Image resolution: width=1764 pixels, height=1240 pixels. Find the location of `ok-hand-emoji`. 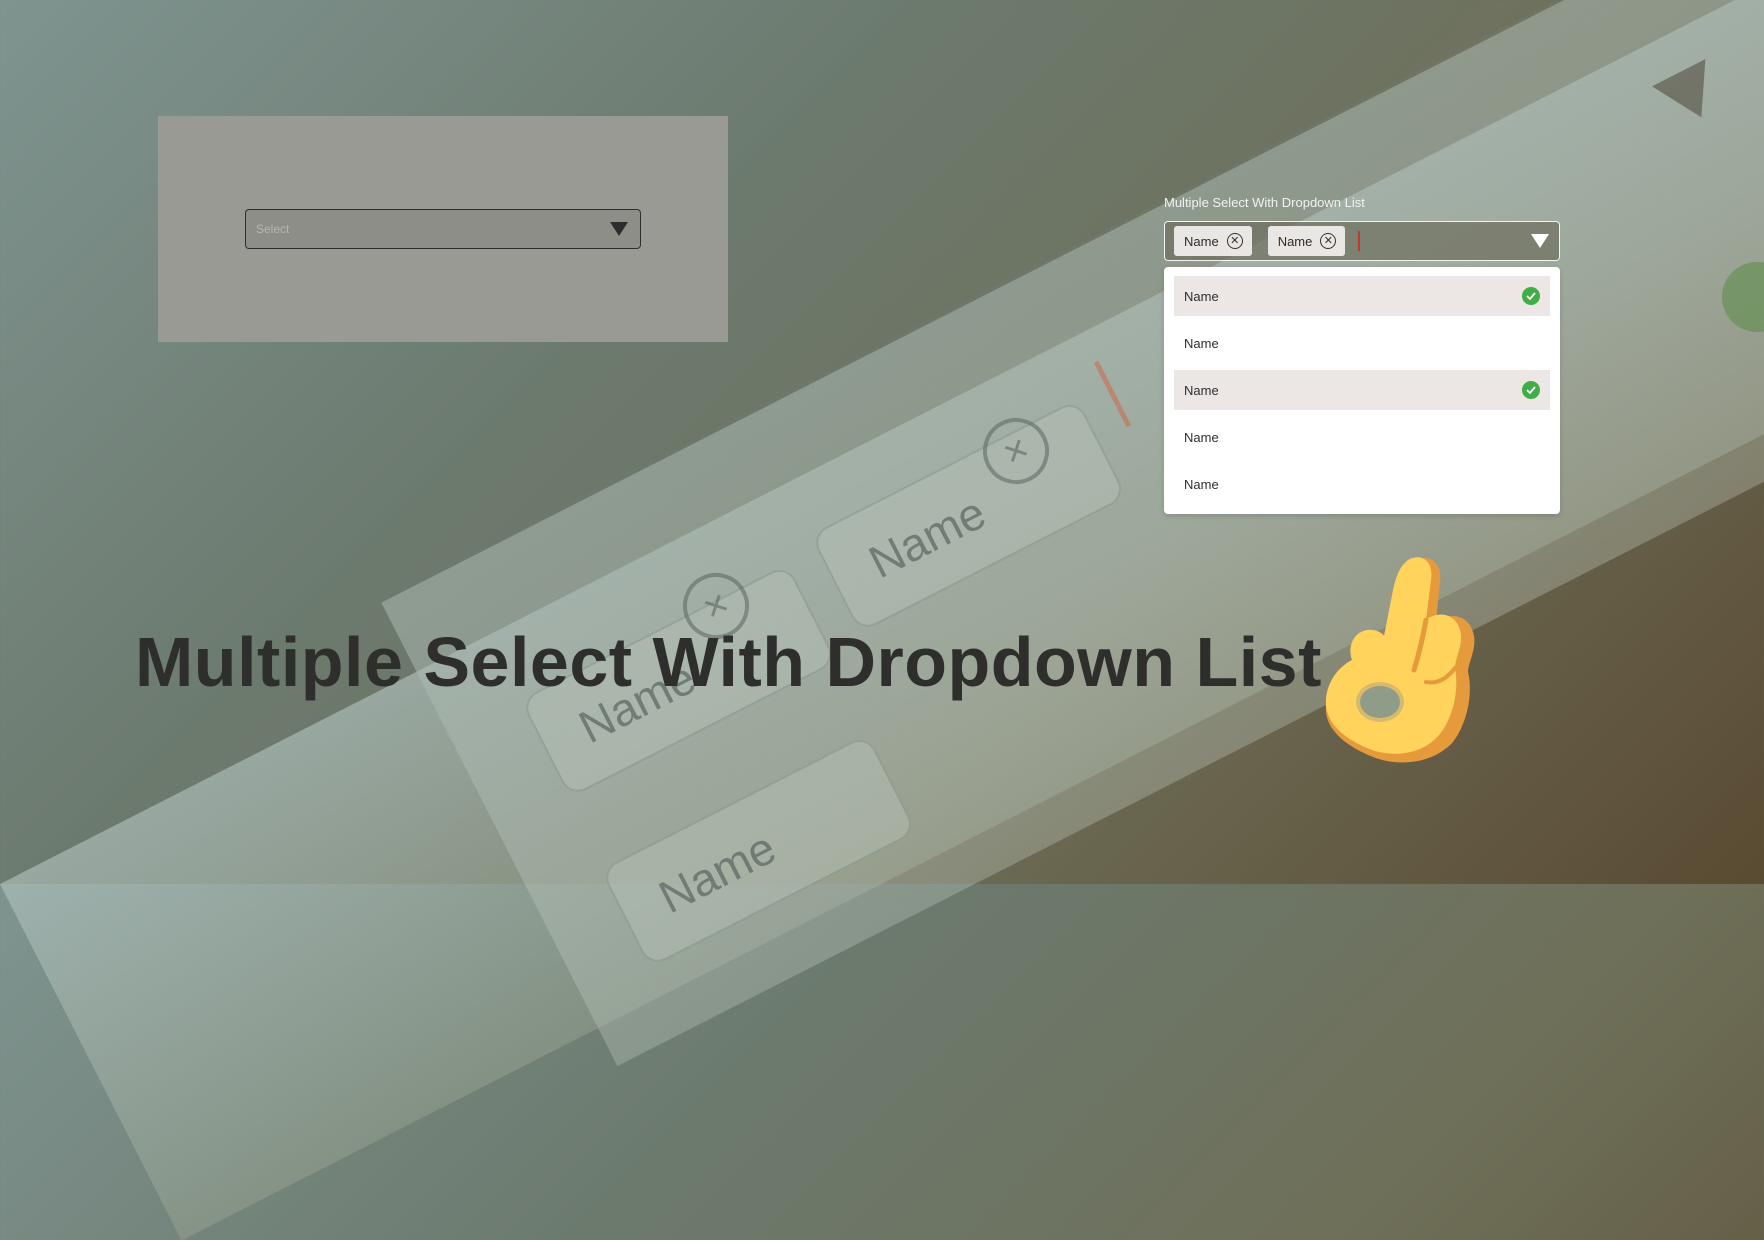

ok-hand-emoji is located at coordinates (1400, 660).